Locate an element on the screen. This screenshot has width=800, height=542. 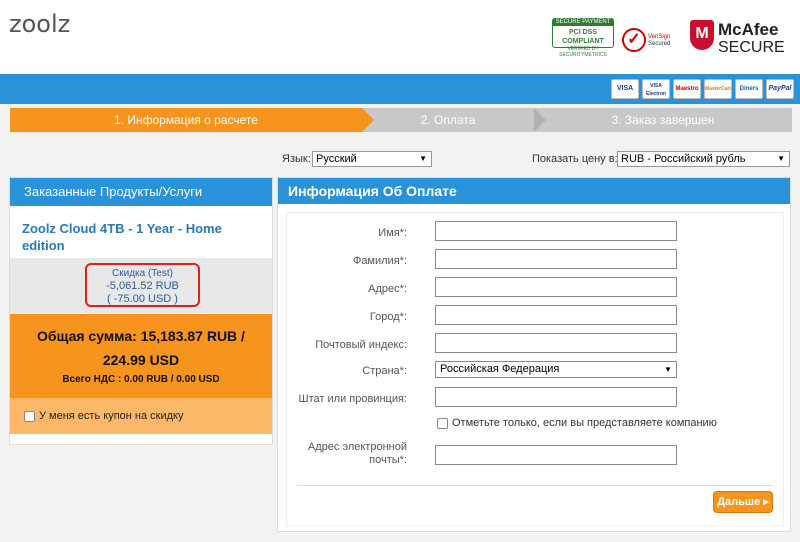
mcafee-text: McAfee is located at coordinates (748, 29).